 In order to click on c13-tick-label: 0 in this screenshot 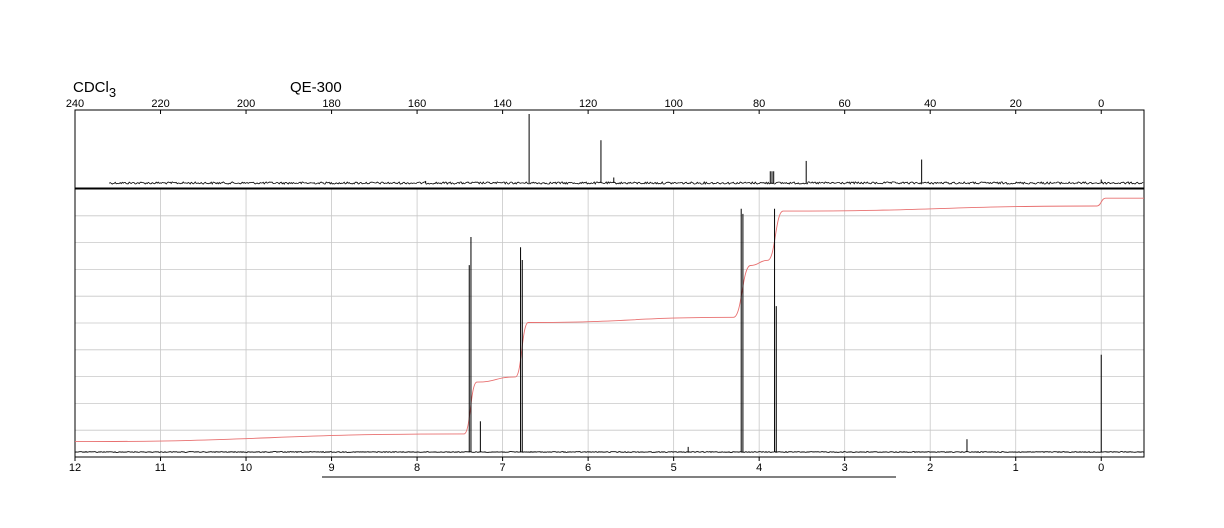, I will do `click(1101, 104)`.